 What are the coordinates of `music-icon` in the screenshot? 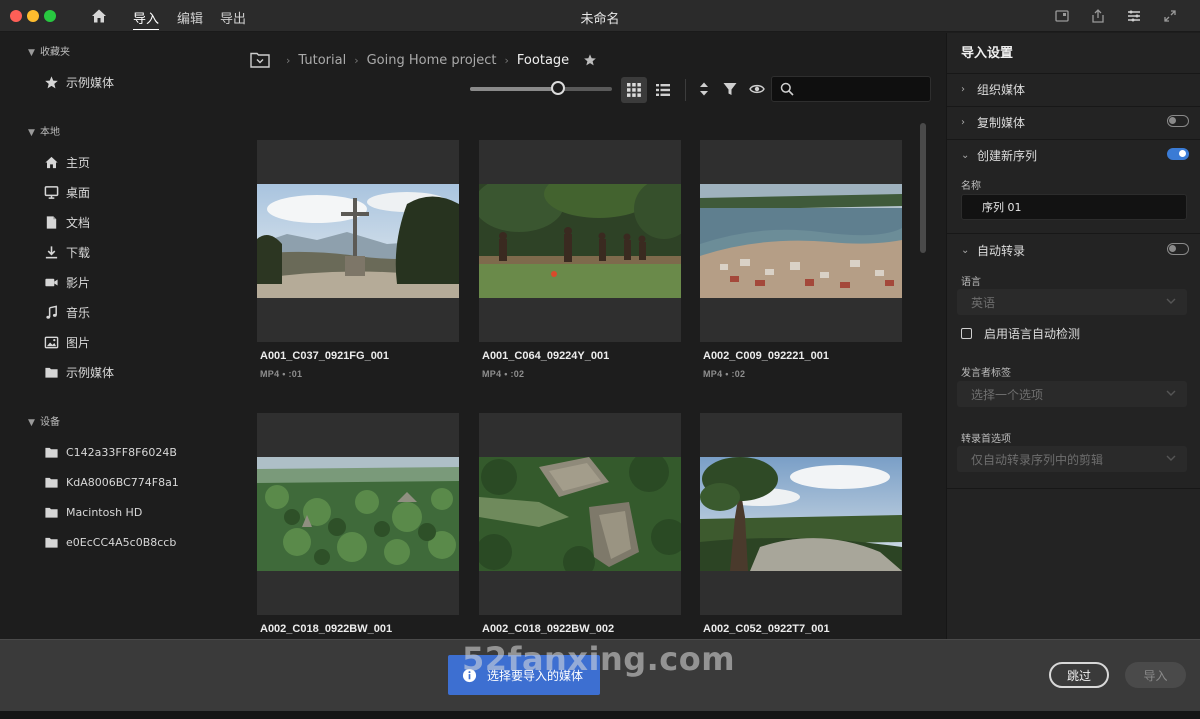 It's located at (51, 311).